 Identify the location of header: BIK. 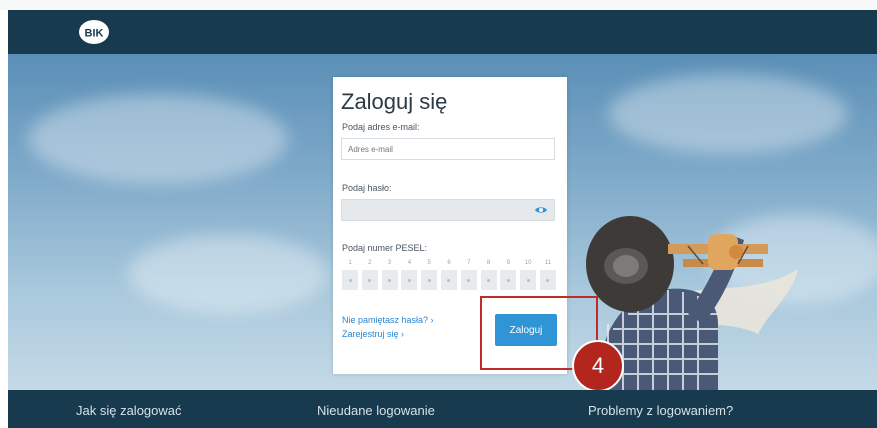
(442, 32).